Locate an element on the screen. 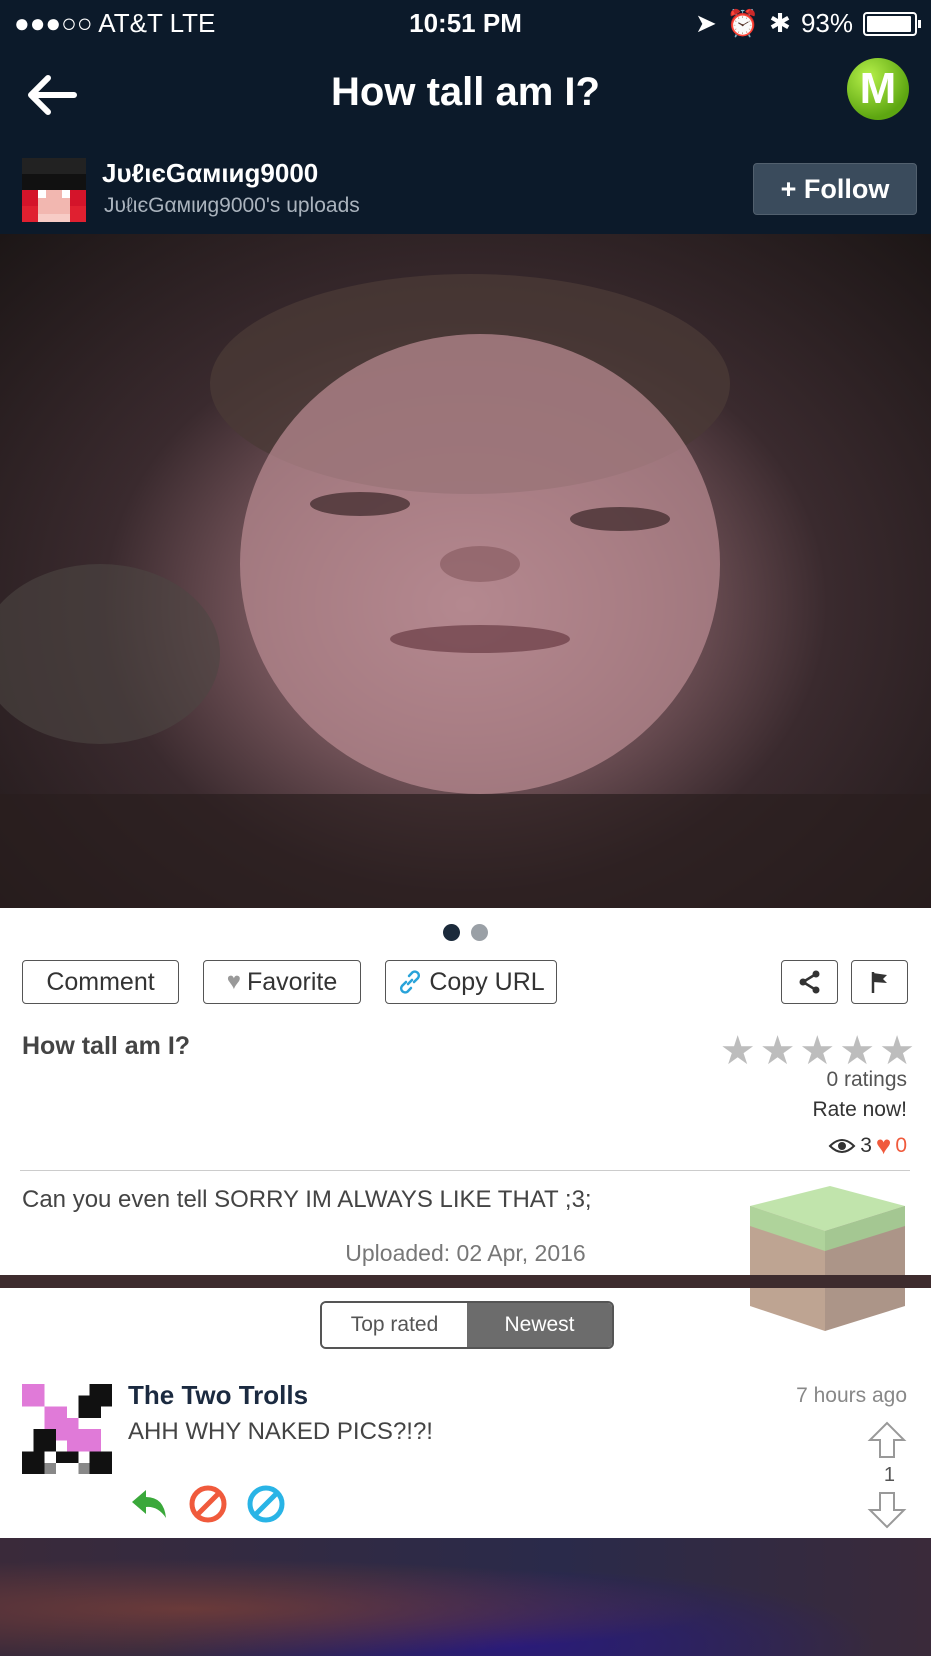 This screenshot has height=1656, width=931. link-icon is located at coordinates (410, 982).